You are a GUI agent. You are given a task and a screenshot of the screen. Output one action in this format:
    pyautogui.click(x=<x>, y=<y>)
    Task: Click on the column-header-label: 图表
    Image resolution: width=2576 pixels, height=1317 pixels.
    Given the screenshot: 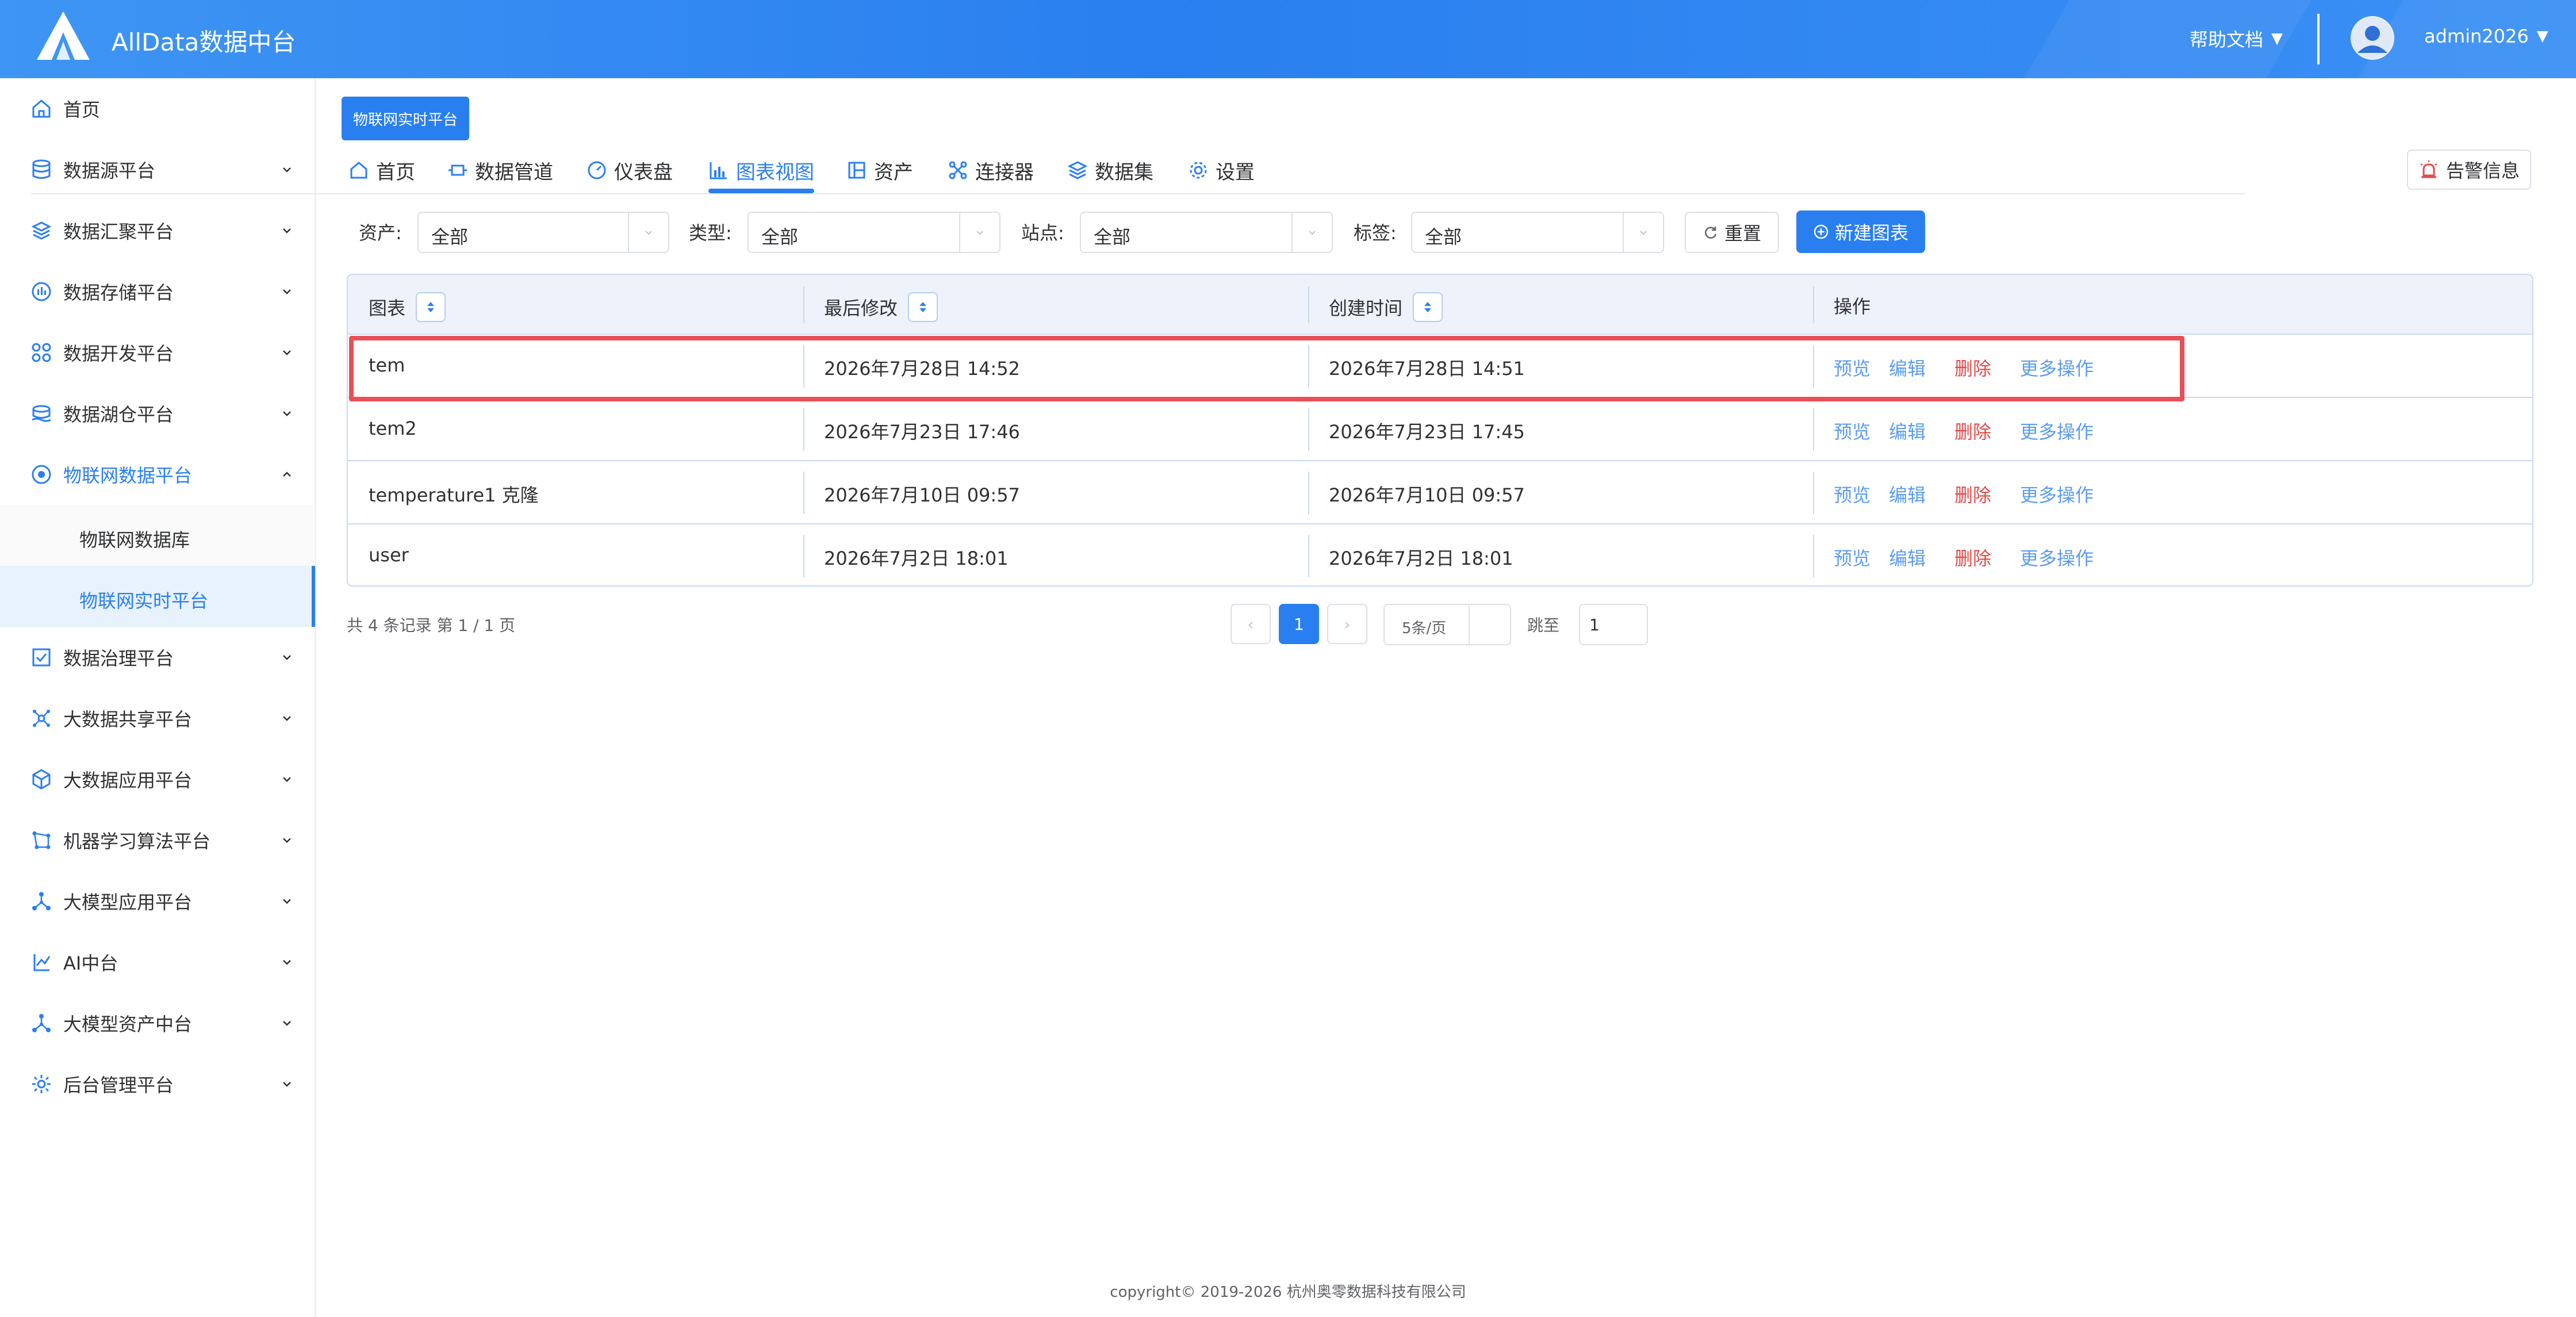 What is the action you would take?
    pyautogui.click(x=387, y=308)
    